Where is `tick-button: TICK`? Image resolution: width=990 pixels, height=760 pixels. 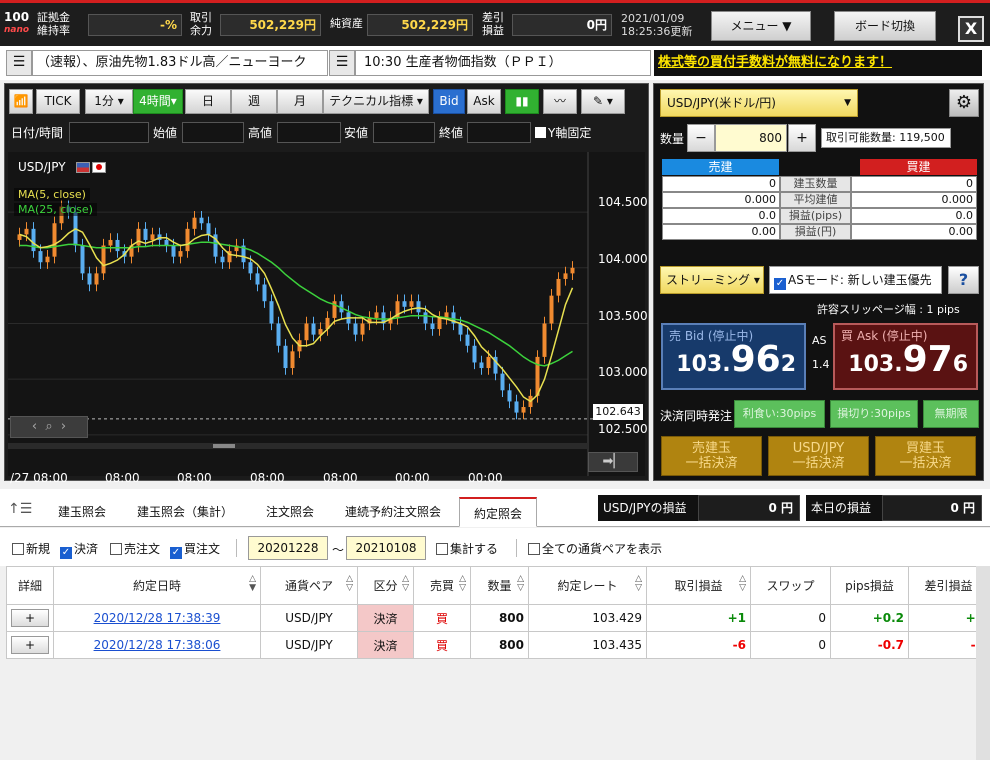 tick-button: TICK is located at coordinates (58, 101).